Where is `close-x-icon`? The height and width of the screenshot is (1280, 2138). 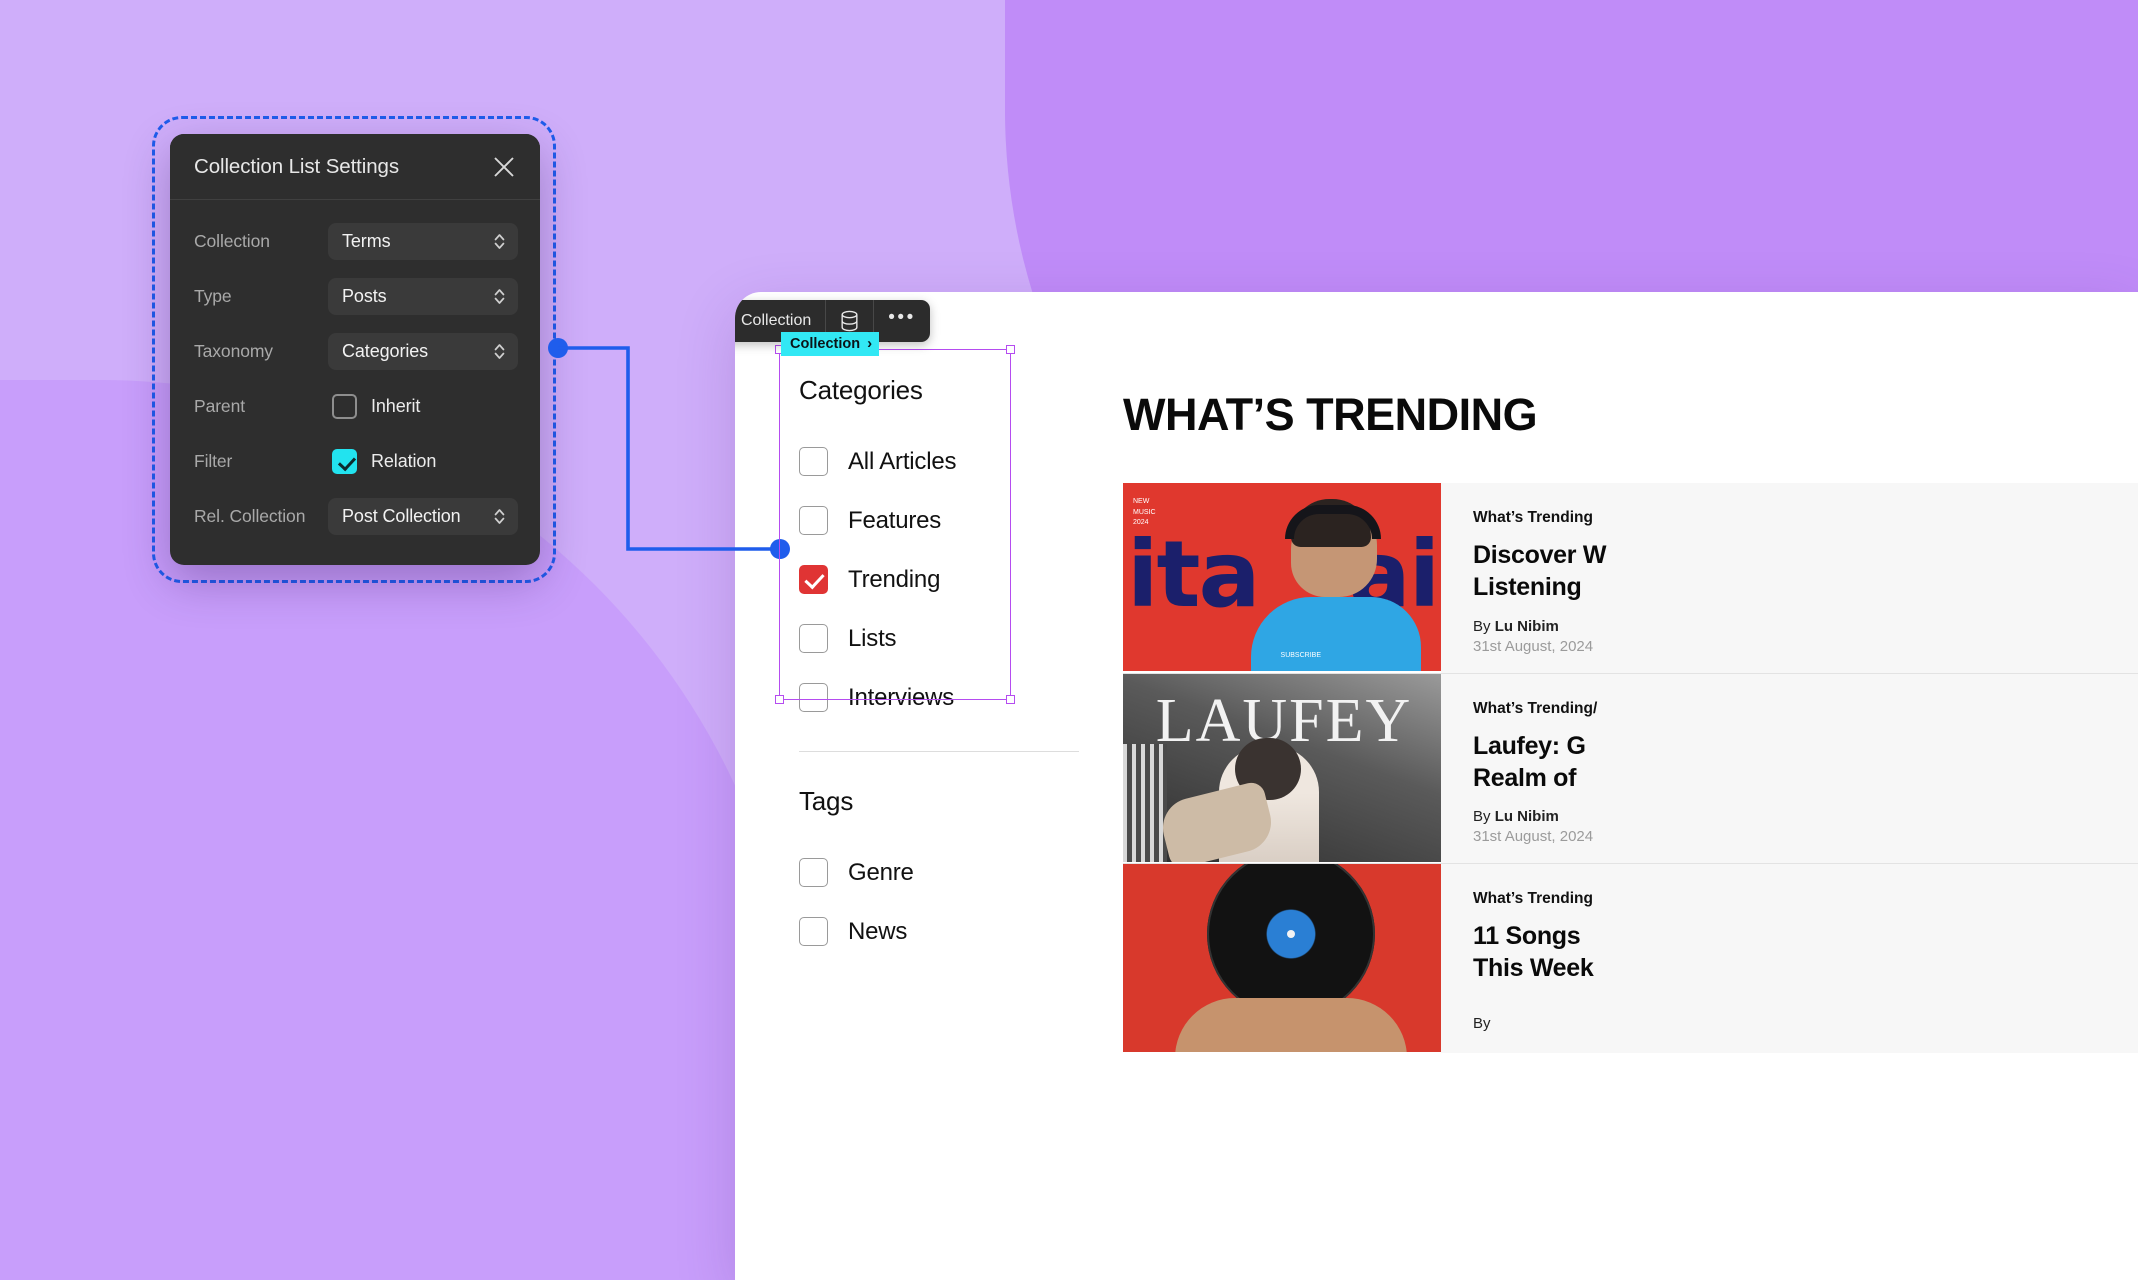
close-x-icon is located at coordinates (504, 167).